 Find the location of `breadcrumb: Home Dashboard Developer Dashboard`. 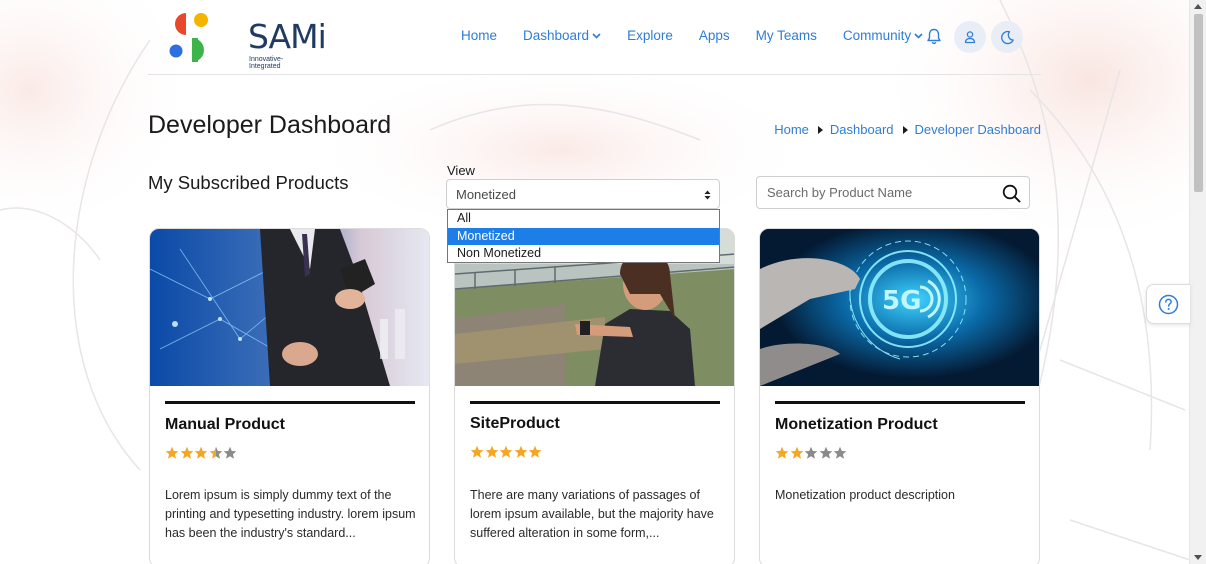

breadcrumb: Home Dashboard Developer Dashboard is located at coordinates (907, 129).